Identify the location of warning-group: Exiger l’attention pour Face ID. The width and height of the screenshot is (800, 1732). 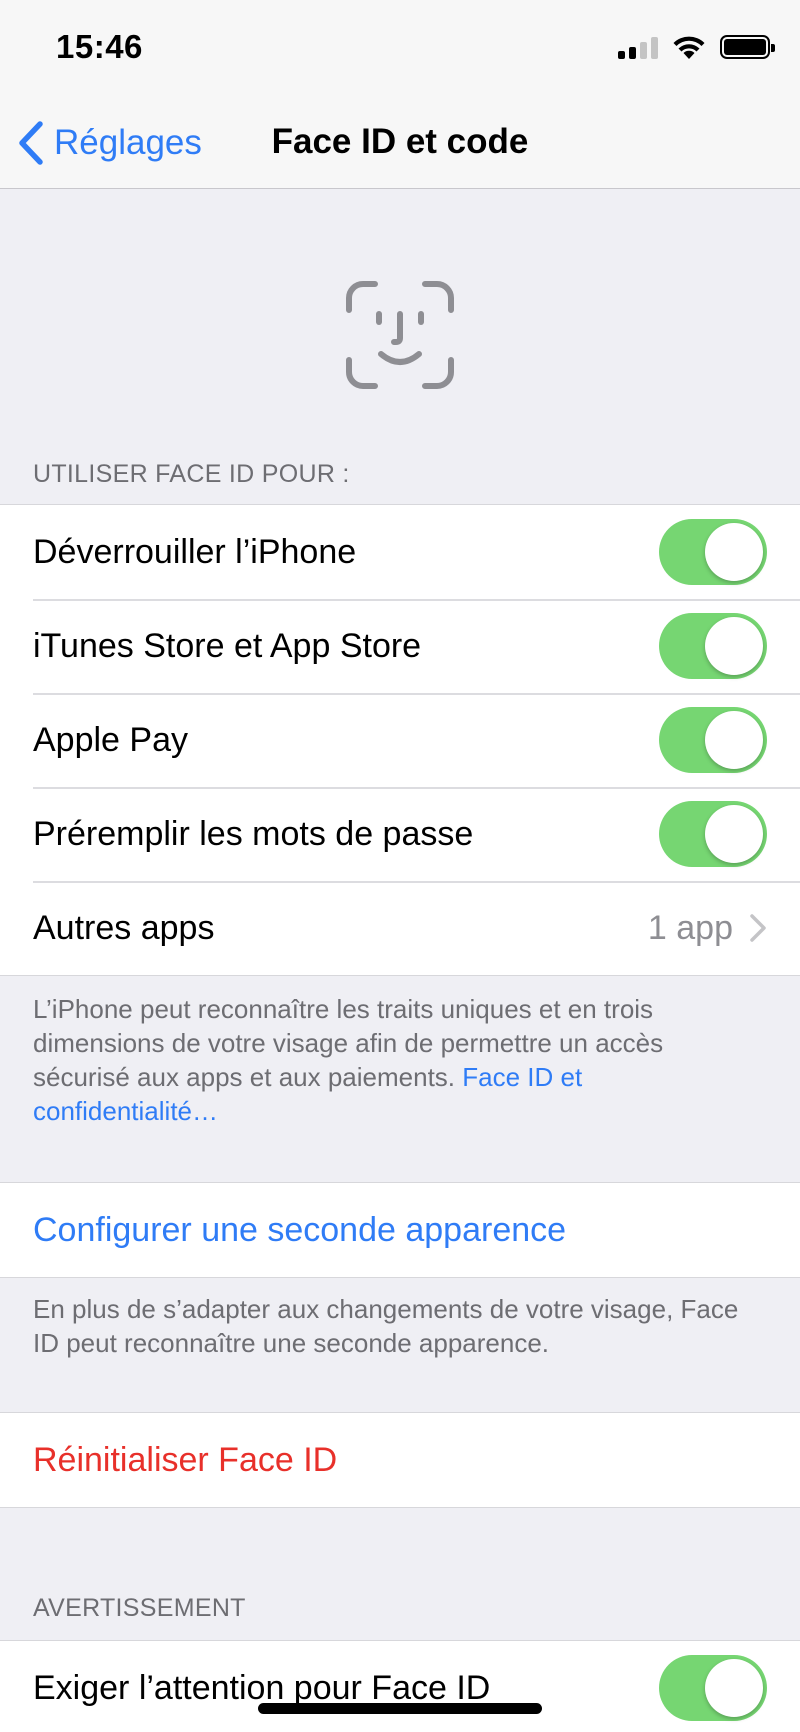
(400, 1686).